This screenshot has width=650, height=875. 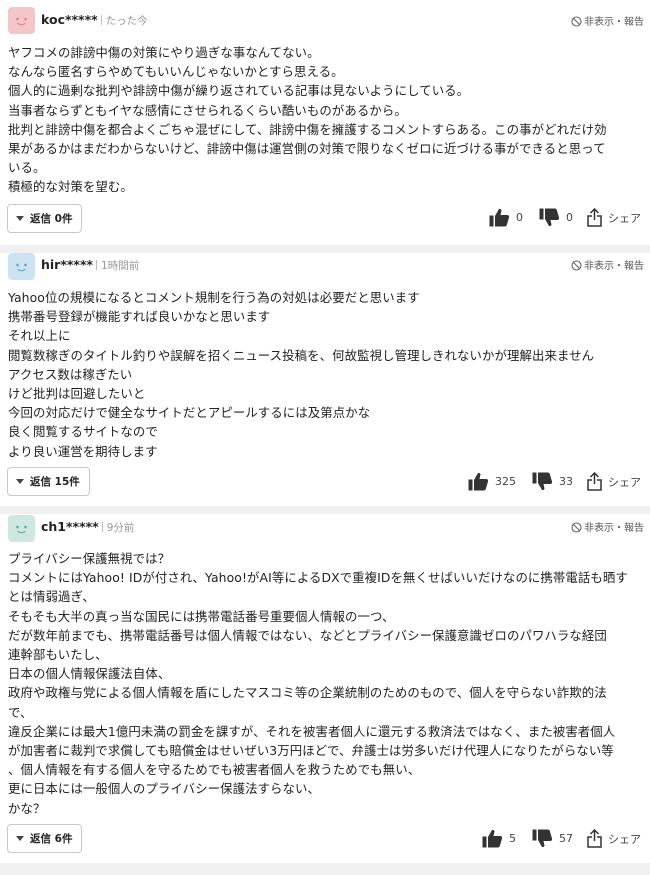 I want to click on dislike-count: 33, so click(x=566, y=481).